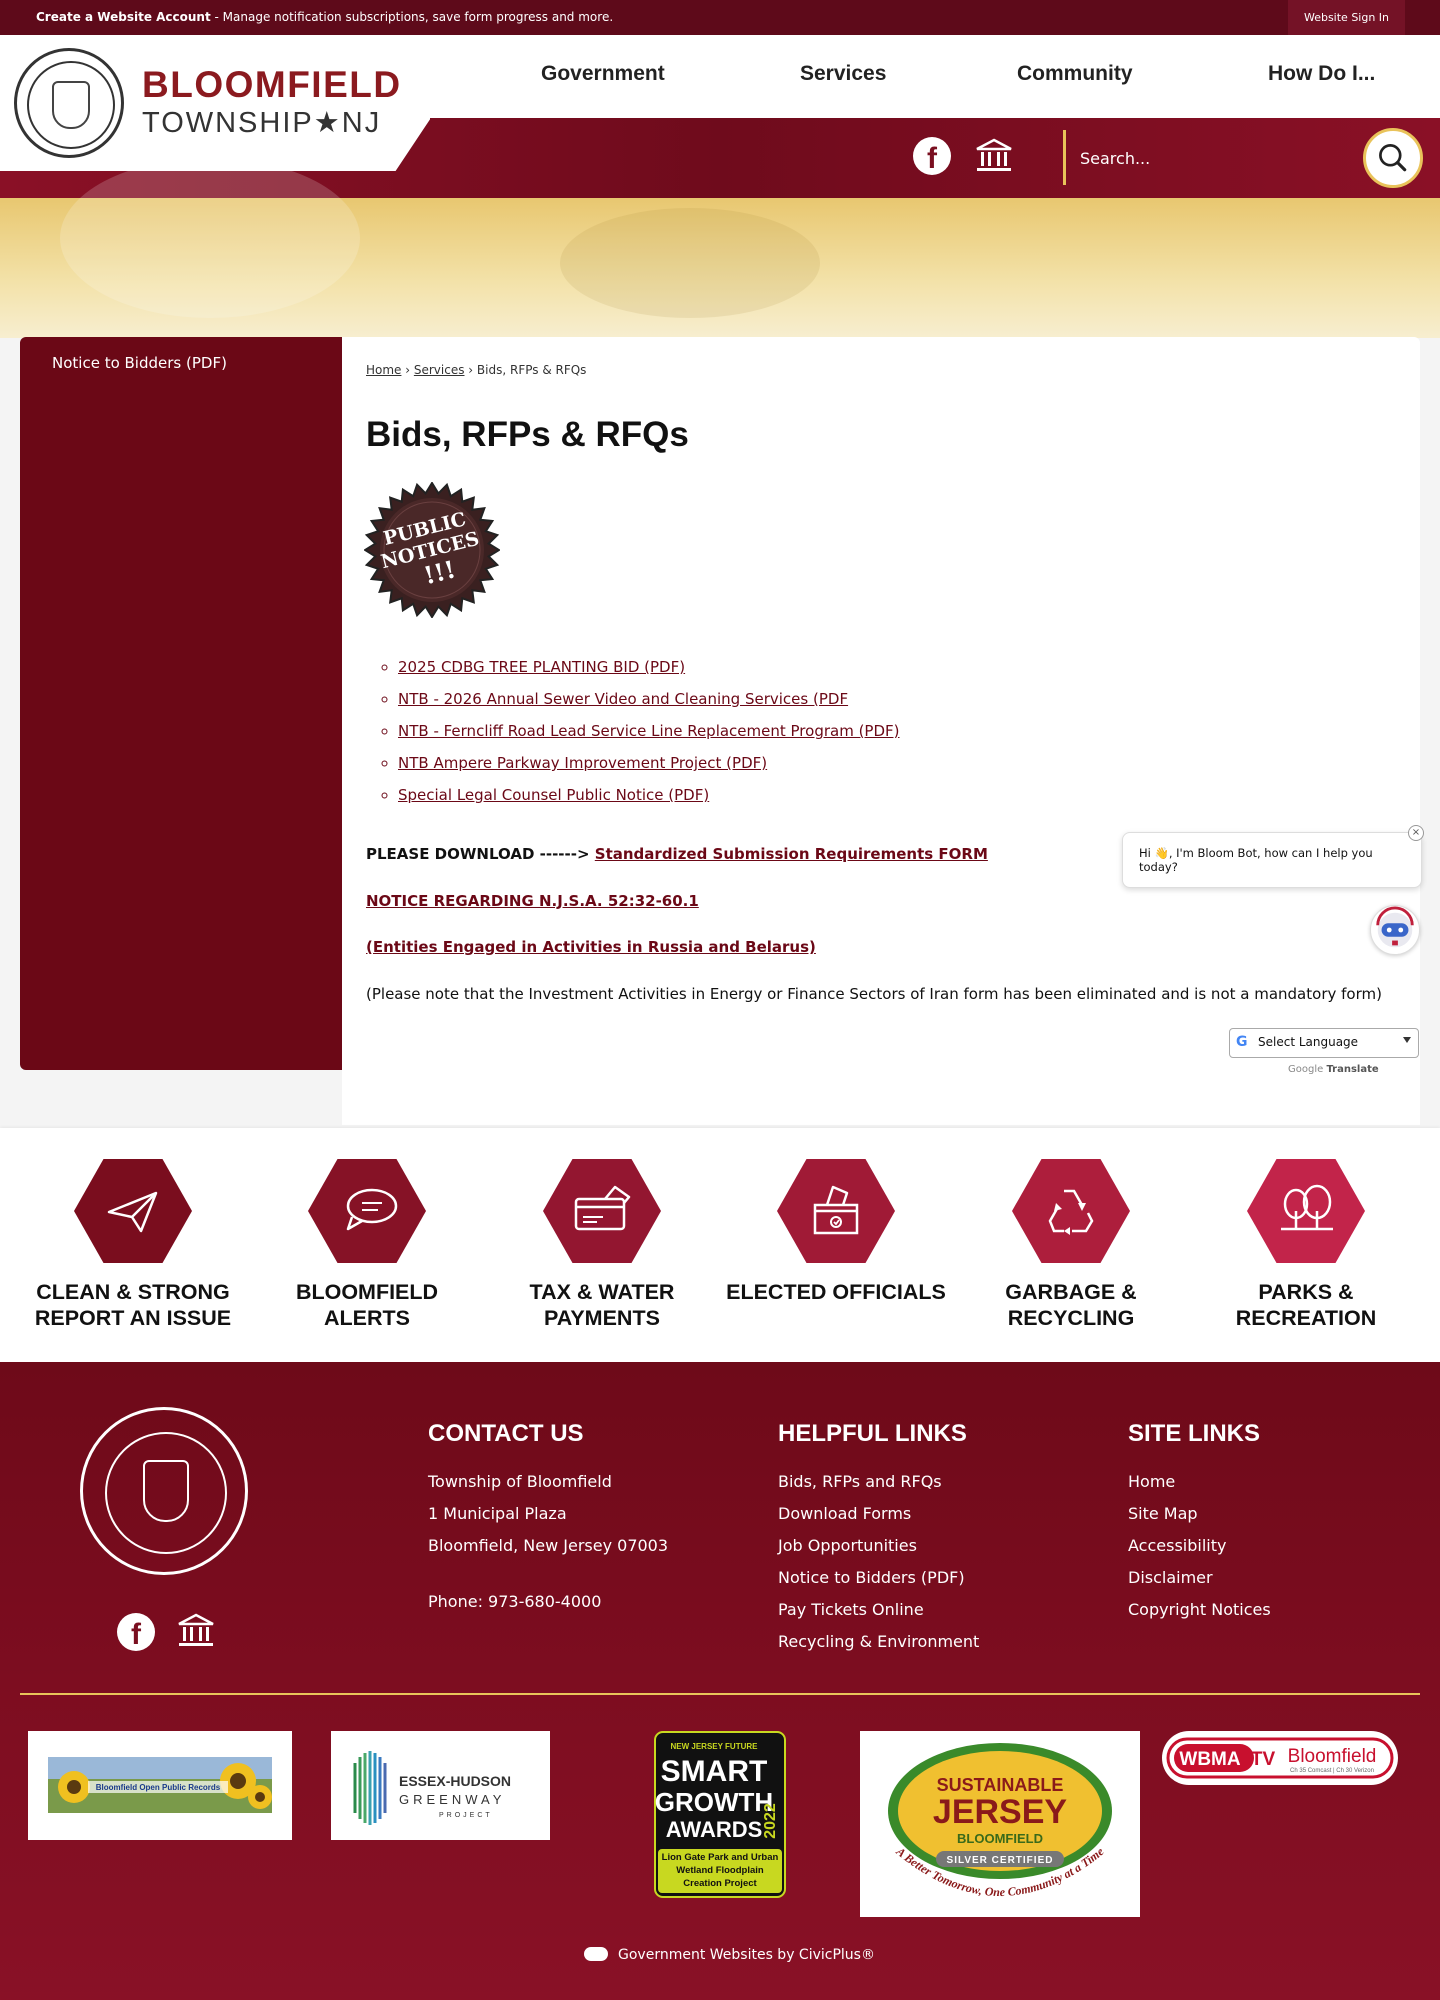  I want to click on translate-word: Translate, so click(1352, 1069).